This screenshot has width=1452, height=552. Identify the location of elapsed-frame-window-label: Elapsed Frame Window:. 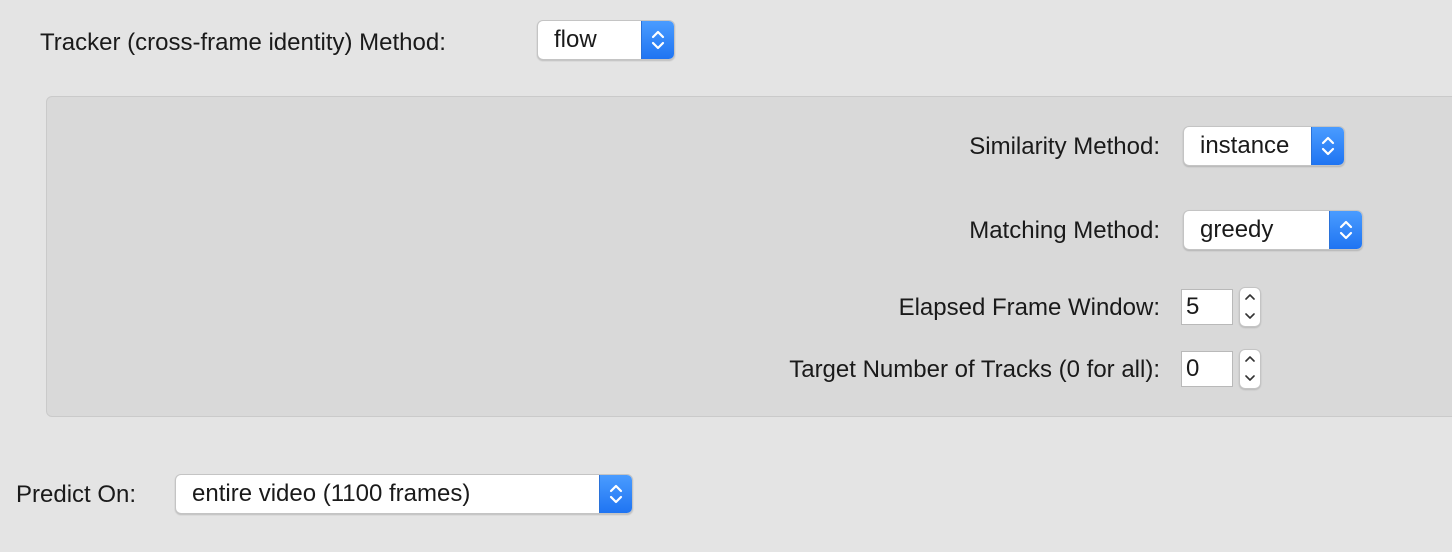
(1029, 307).